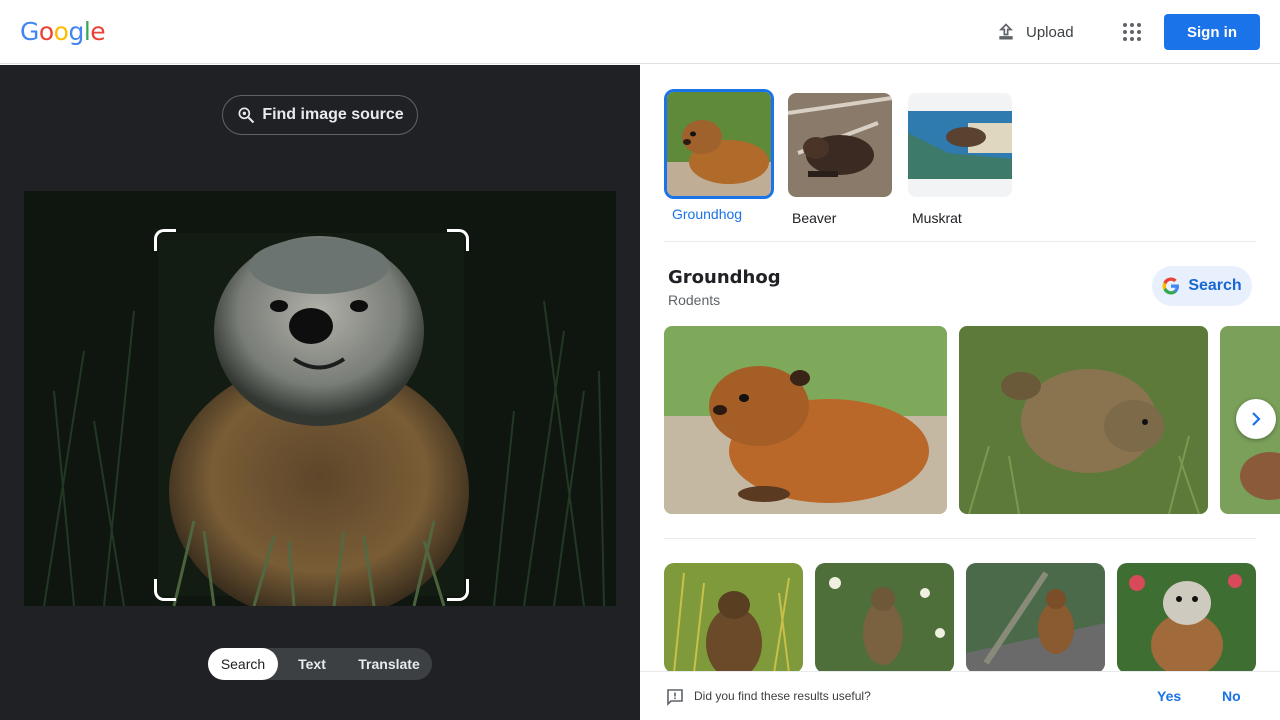 The width and height of the screenshot is (1280, 720). I want to click on google-apps-button, so click(1132, 32).